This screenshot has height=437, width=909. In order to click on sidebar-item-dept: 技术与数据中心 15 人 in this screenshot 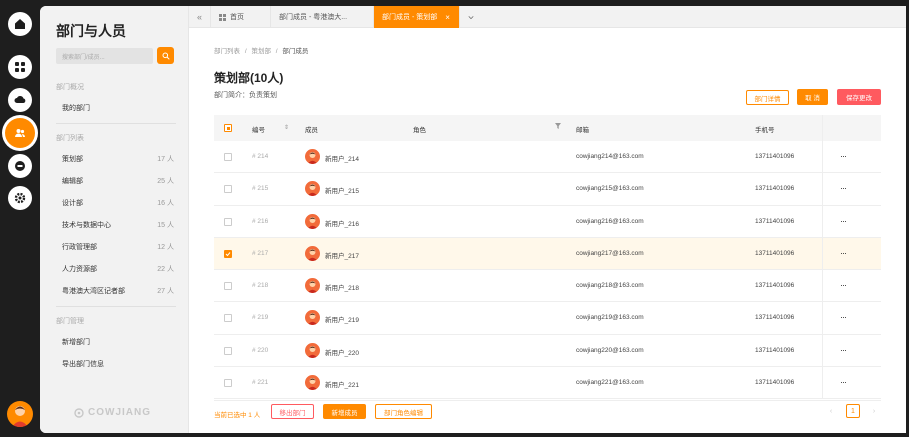, I will do `click(118, 225)`.